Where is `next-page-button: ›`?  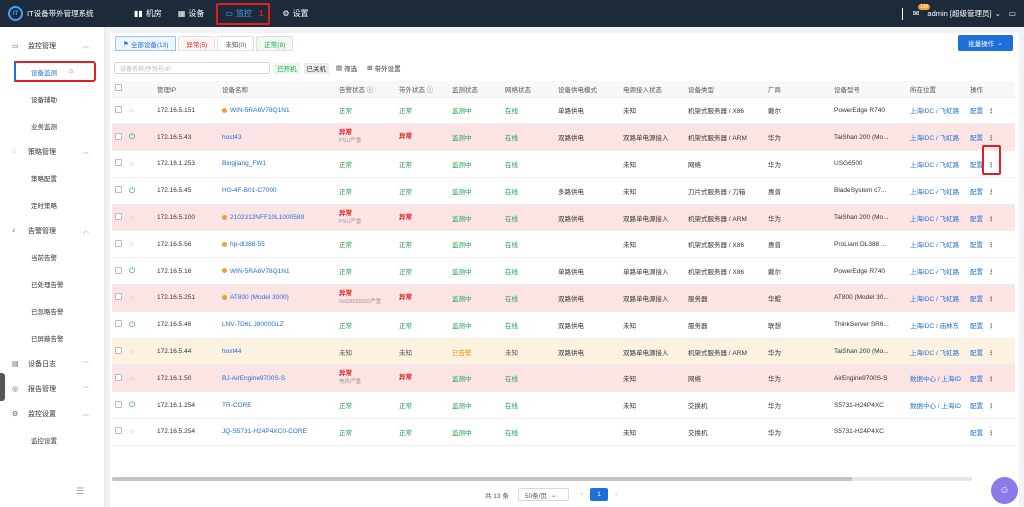
next-page-button: › is located at coordinates (616, 494).